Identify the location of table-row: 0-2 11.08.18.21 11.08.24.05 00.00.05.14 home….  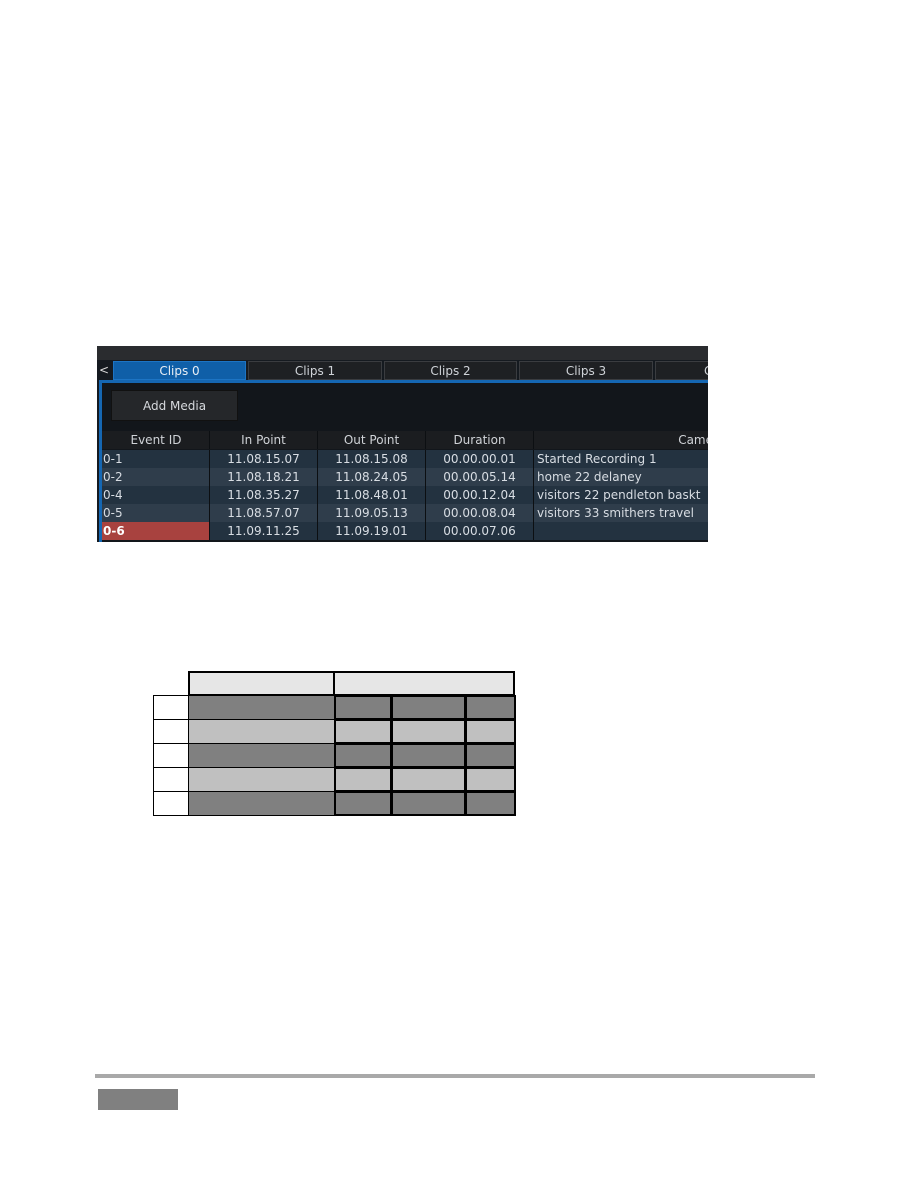
(405, 477).